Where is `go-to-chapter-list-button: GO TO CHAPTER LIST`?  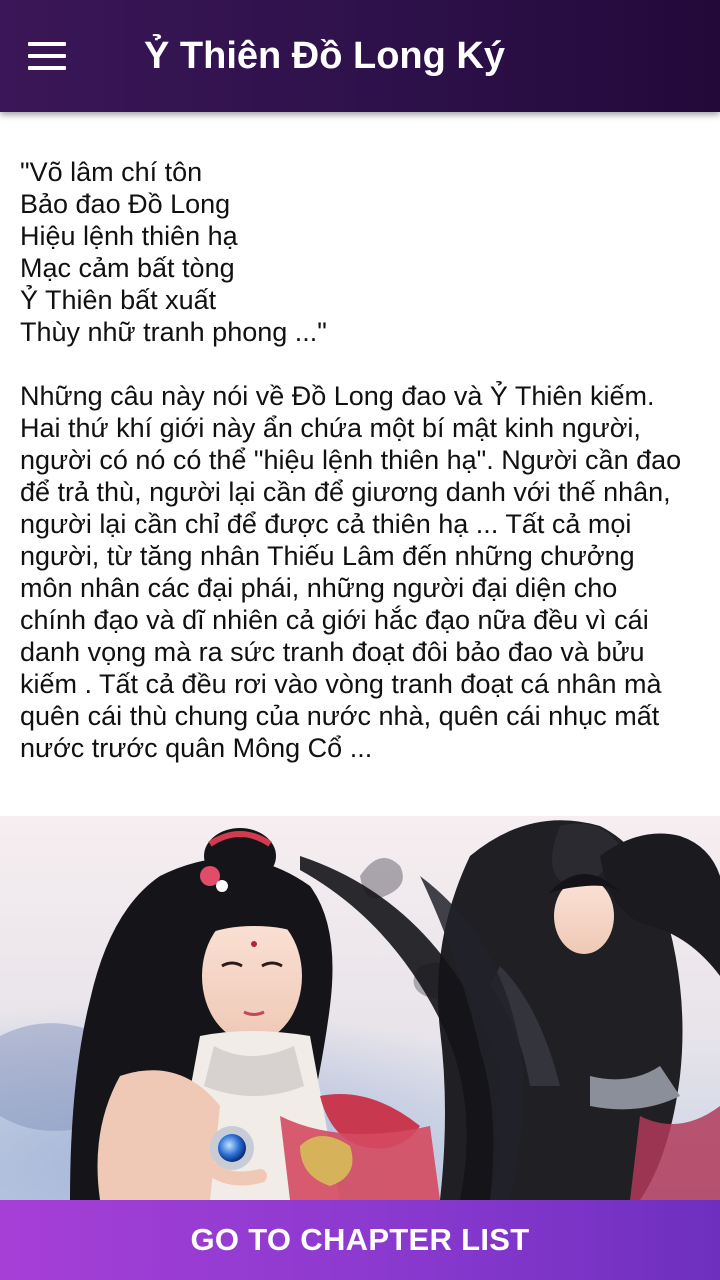
go-to-chapter-list-button: GO TO CHAPTER LIST is located at coordinates (360, 1240).